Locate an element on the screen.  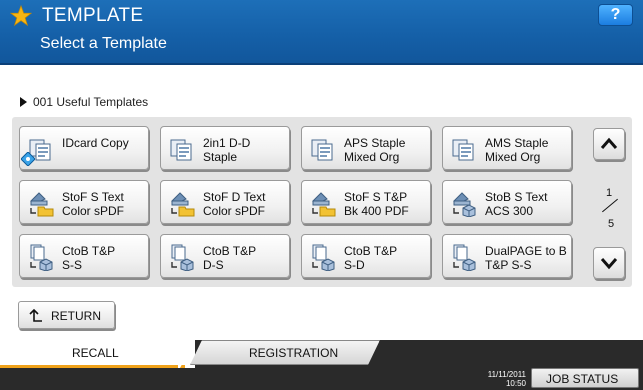
template-button: StoF D Text Color sPDF is located at coordinates (225, 202).